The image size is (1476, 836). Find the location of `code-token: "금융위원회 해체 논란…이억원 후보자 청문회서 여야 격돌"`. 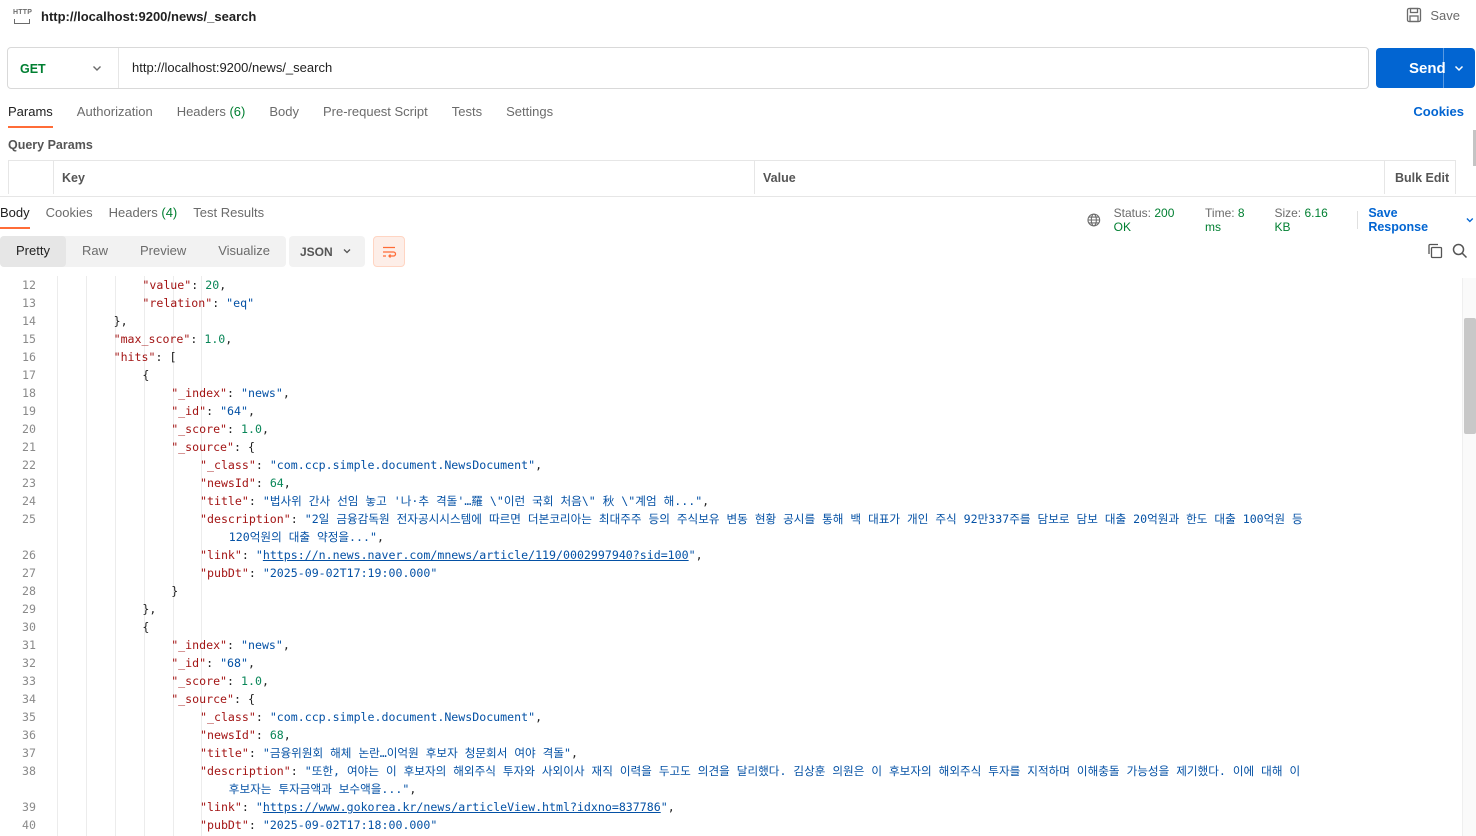

code-token: "금융위원회 해체 논란…이억원 후보자 청문회서 여야 격돌" is located at coordinates (416, 753).